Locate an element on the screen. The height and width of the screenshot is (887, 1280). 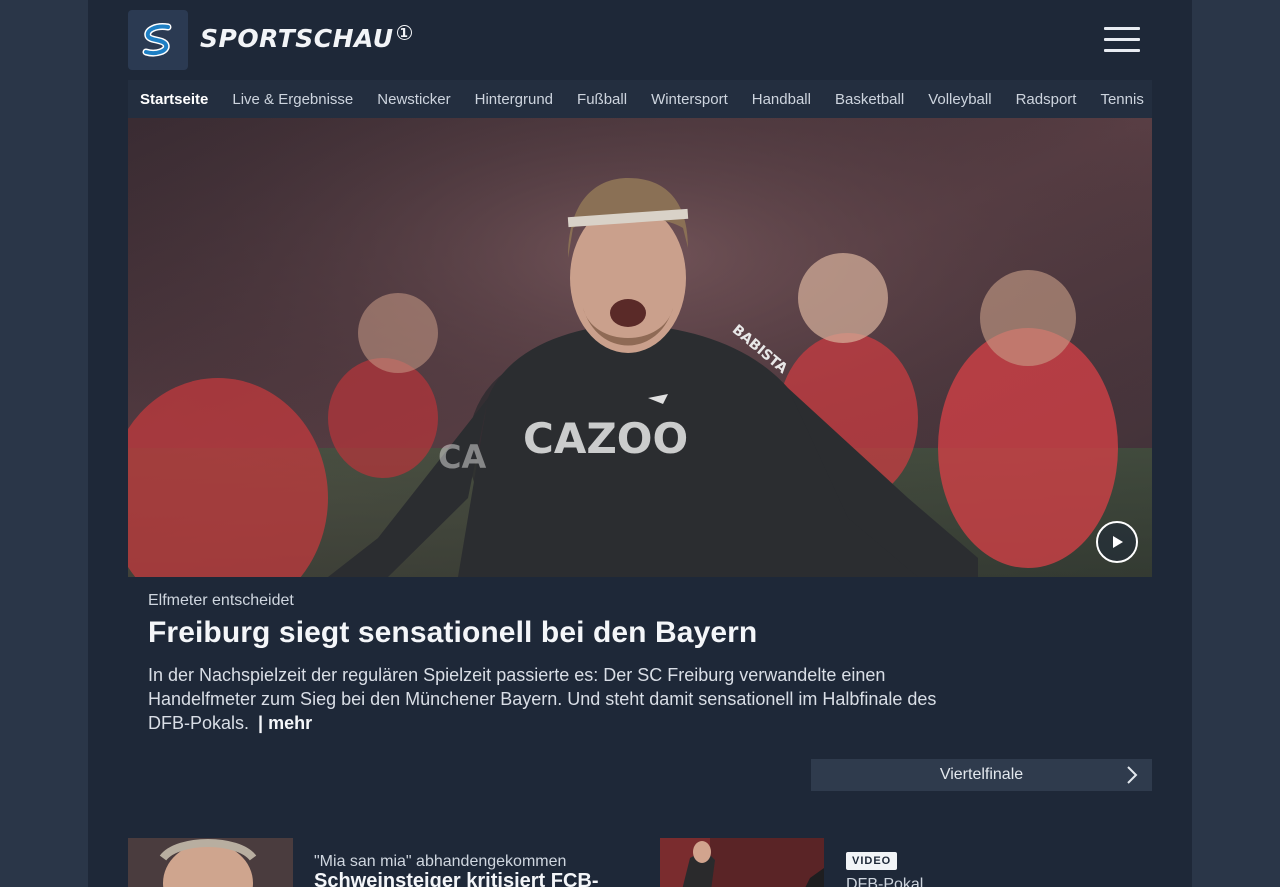
viertelfinale-button: Viertelfinale is located at coordinates (981, 775).